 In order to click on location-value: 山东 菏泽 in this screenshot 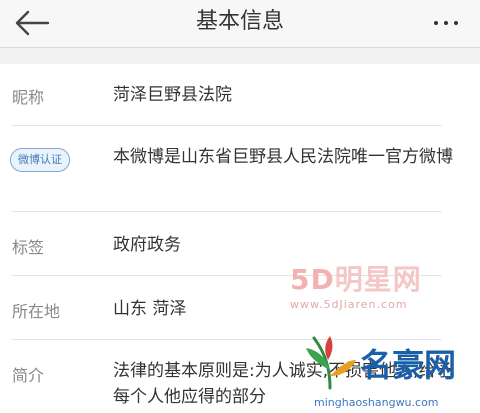, I will do `click(150, 309)`.